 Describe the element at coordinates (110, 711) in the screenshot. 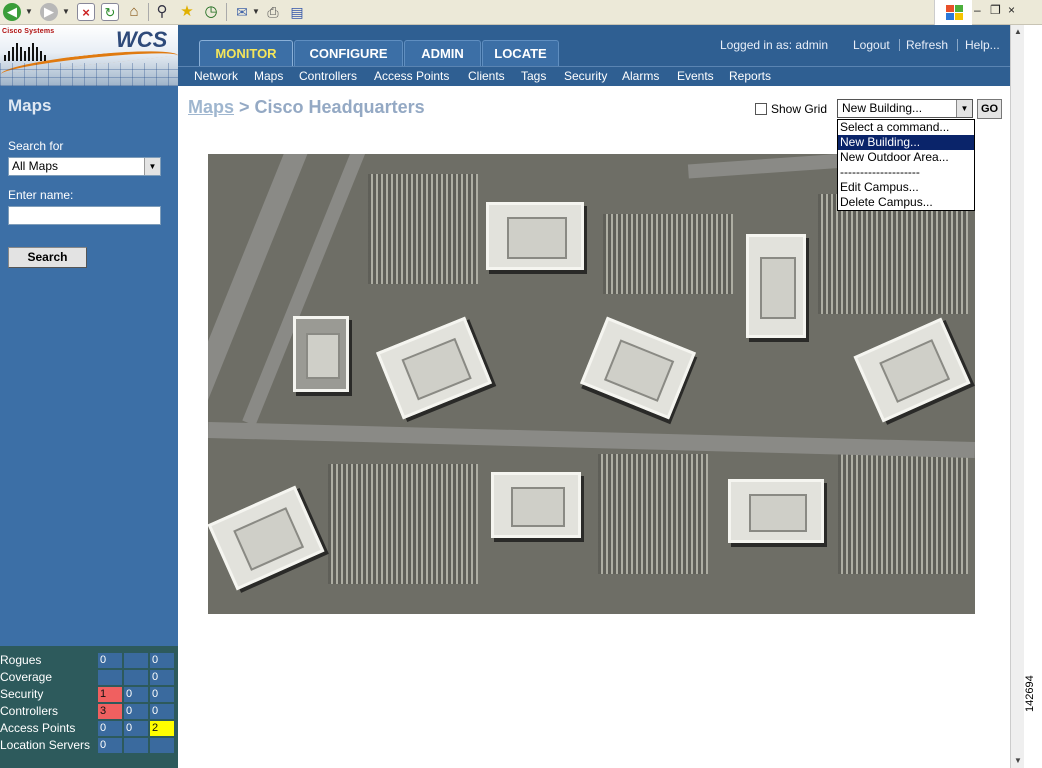

I see `alarm-critical-count: 3` at that location.